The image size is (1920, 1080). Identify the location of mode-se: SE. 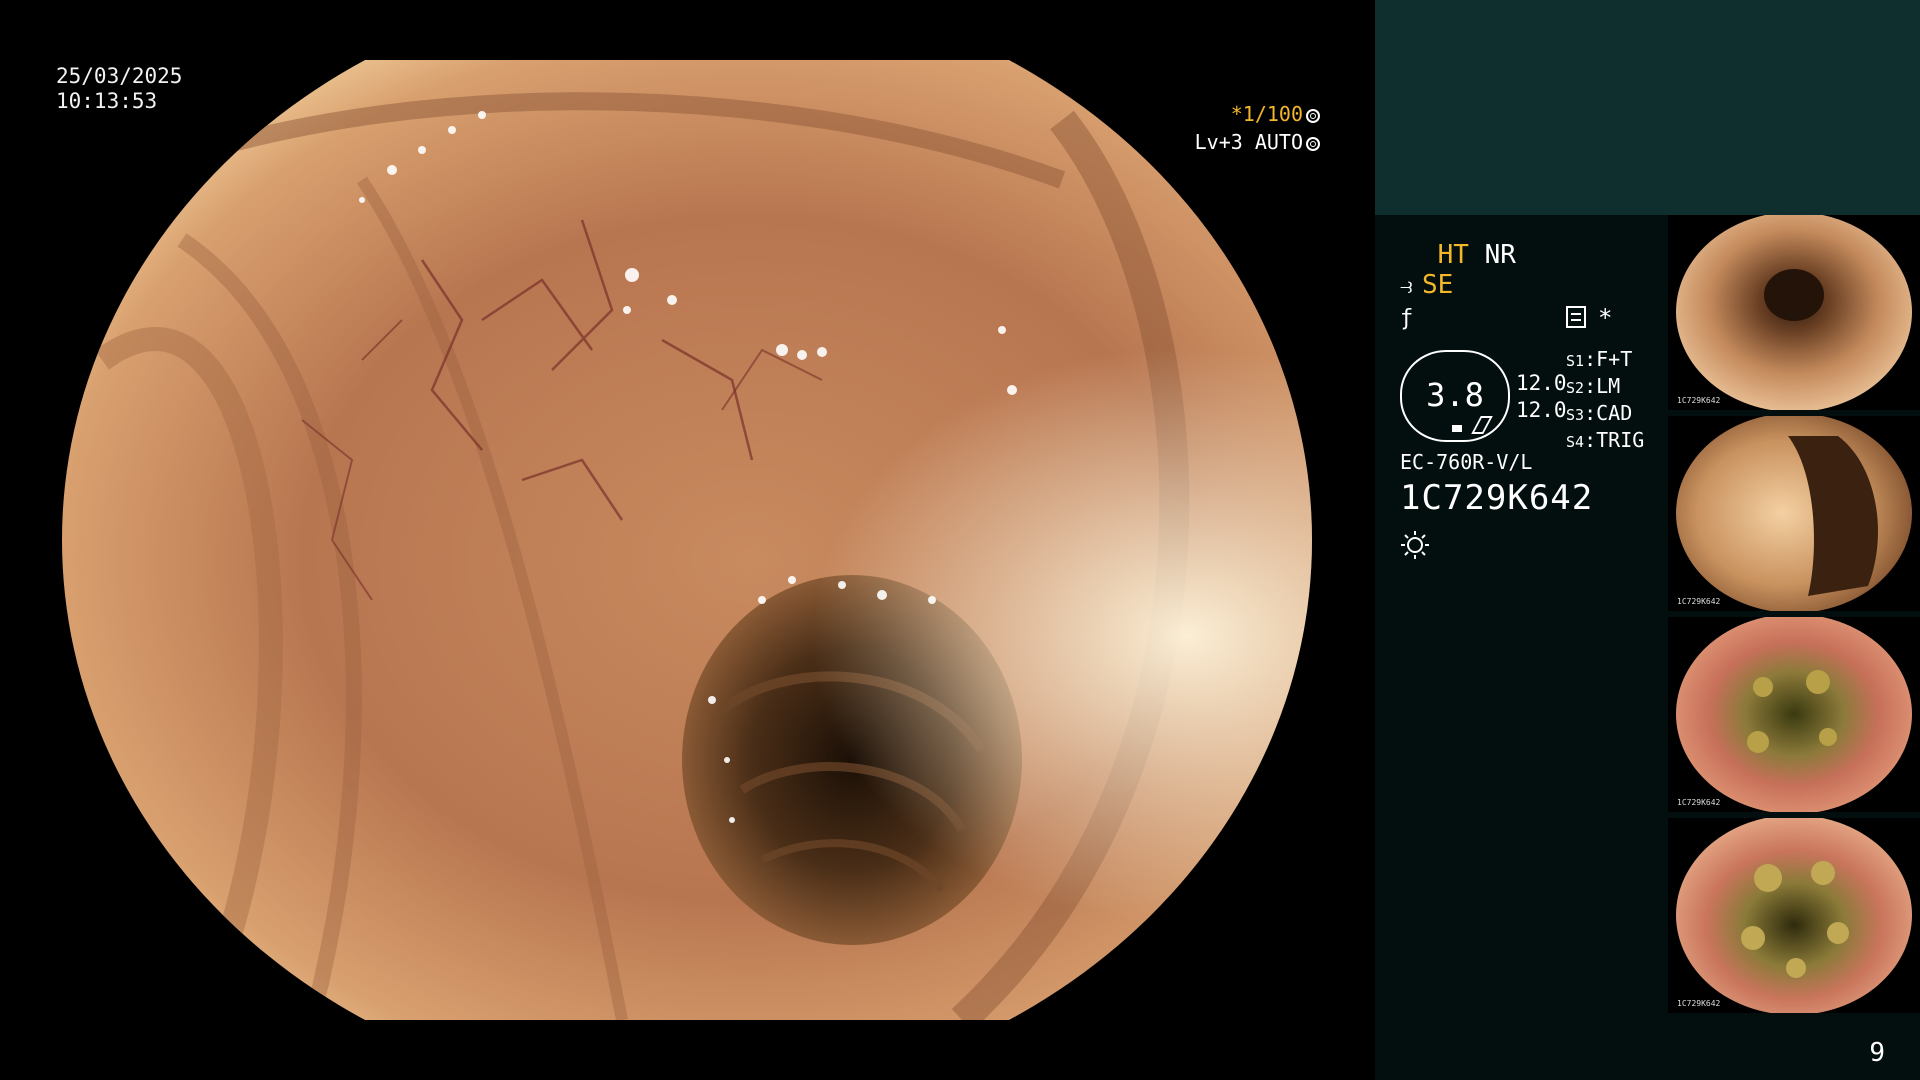
(1438, 285).